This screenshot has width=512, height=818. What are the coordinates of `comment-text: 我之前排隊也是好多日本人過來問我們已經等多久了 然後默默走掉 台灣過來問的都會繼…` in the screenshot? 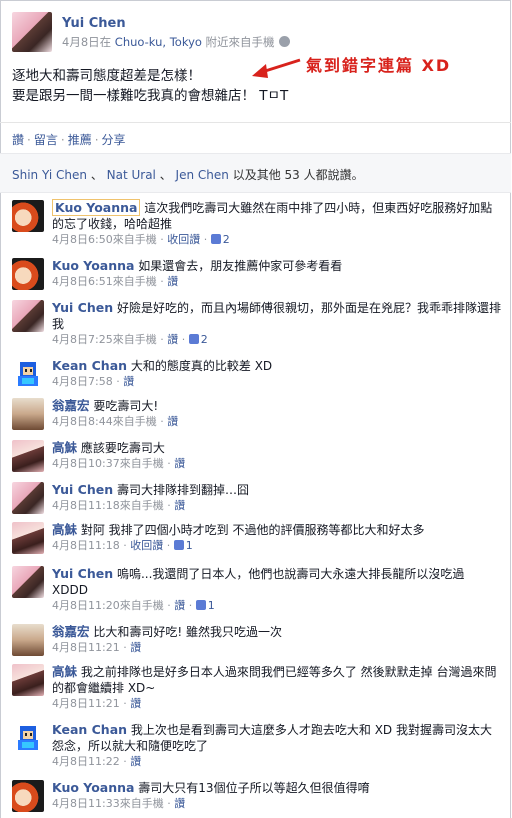 It's located at (274, 680).